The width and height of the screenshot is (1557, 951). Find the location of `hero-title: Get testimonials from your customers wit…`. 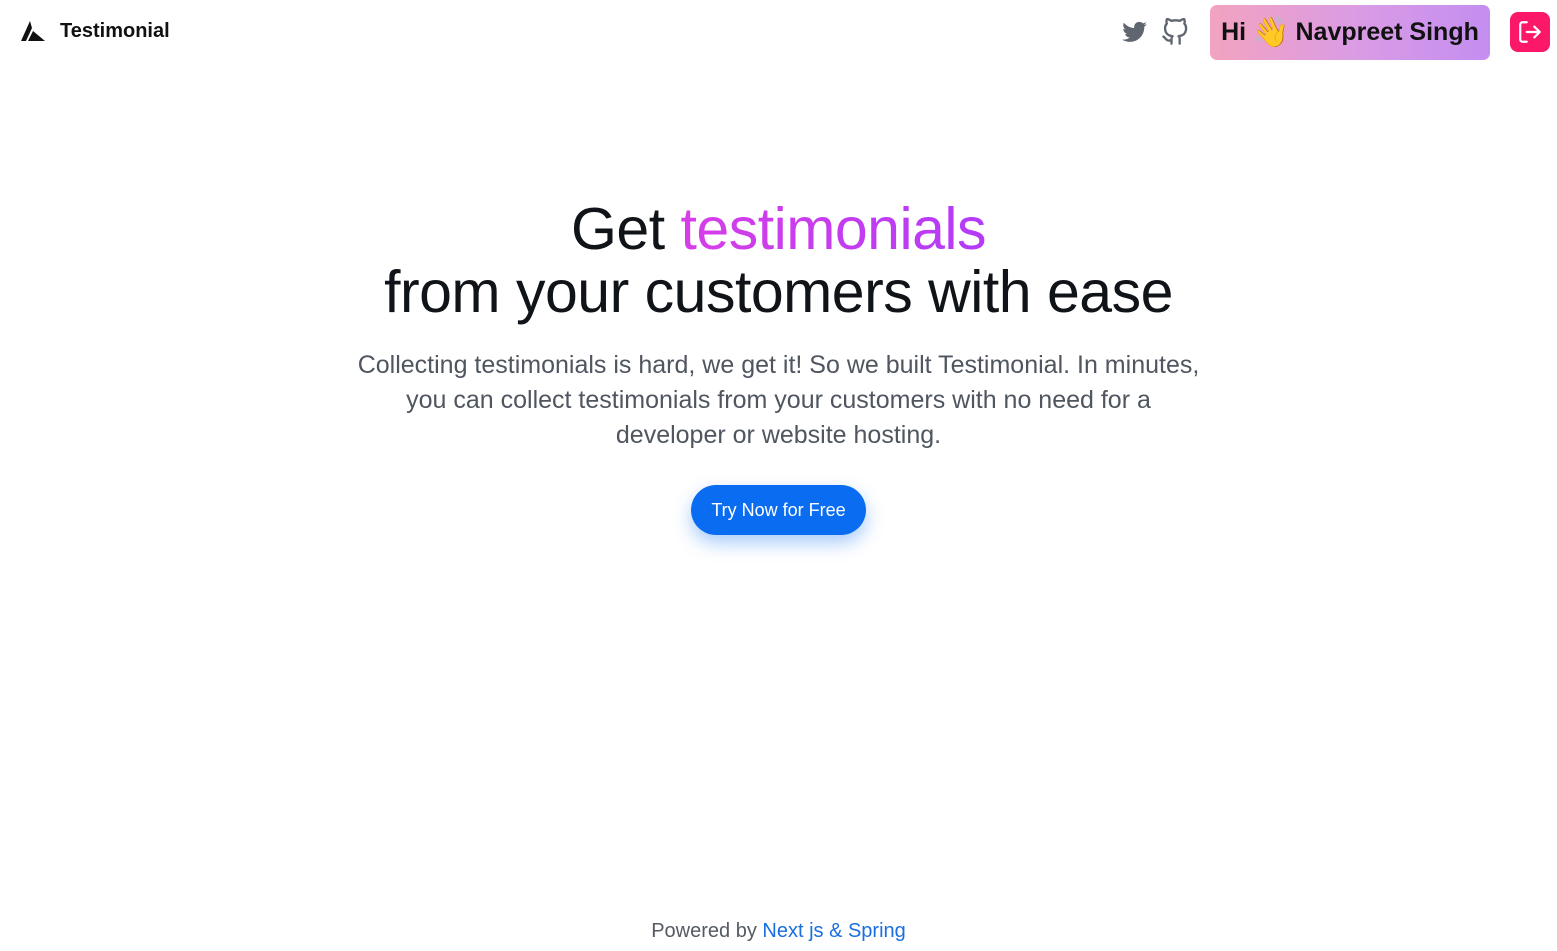

hero-title: Get testimonials from your customers wit… is located at coordinates (778, 261).